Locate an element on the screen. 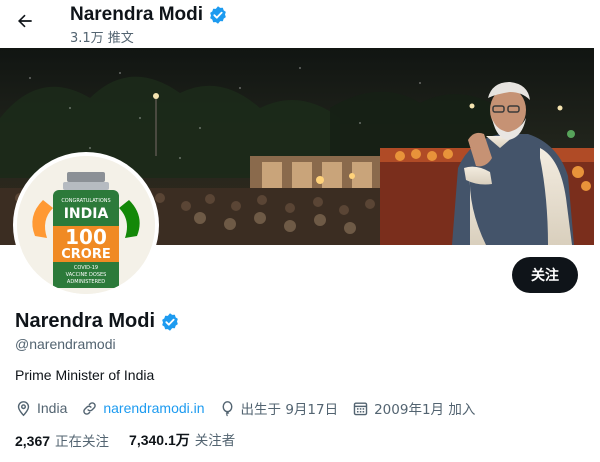 The width and height of the screenshot is (600, 462). followers-link: 7,340.1万 关注者 is located at coordinates (182, 439).